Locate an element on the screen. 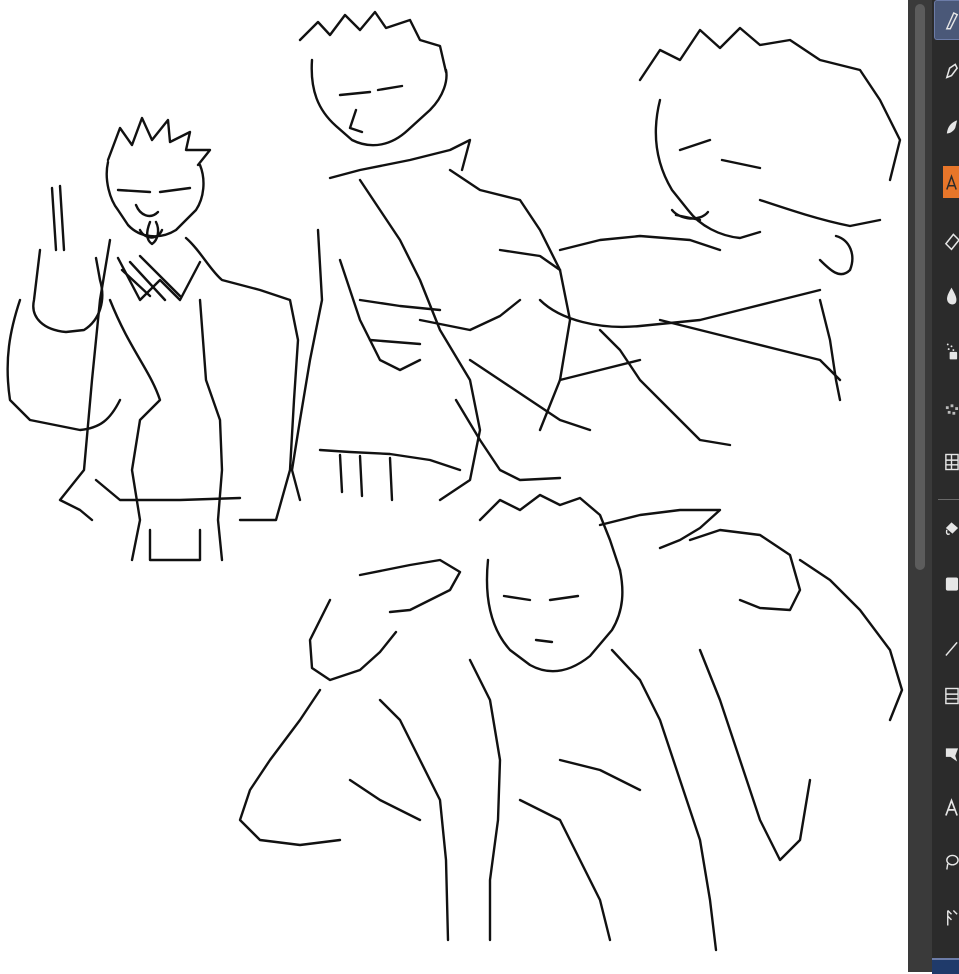  frame-icon is located at coordinates (952, 696).